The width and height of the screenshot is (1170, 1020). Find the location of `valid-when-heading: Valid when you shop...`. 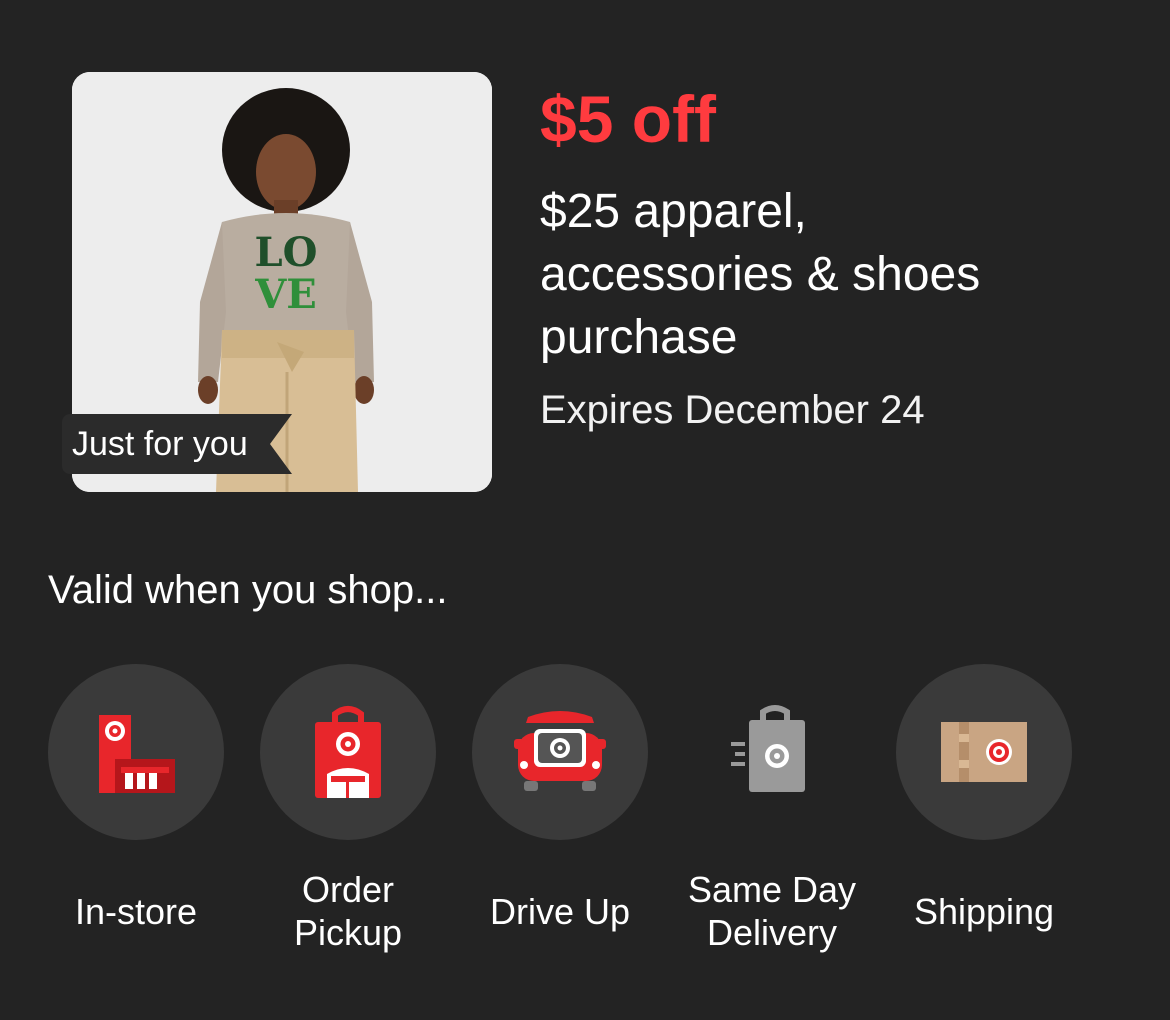

valid-when-heading: Valid when you shop... is located at coordinates (248, 590).